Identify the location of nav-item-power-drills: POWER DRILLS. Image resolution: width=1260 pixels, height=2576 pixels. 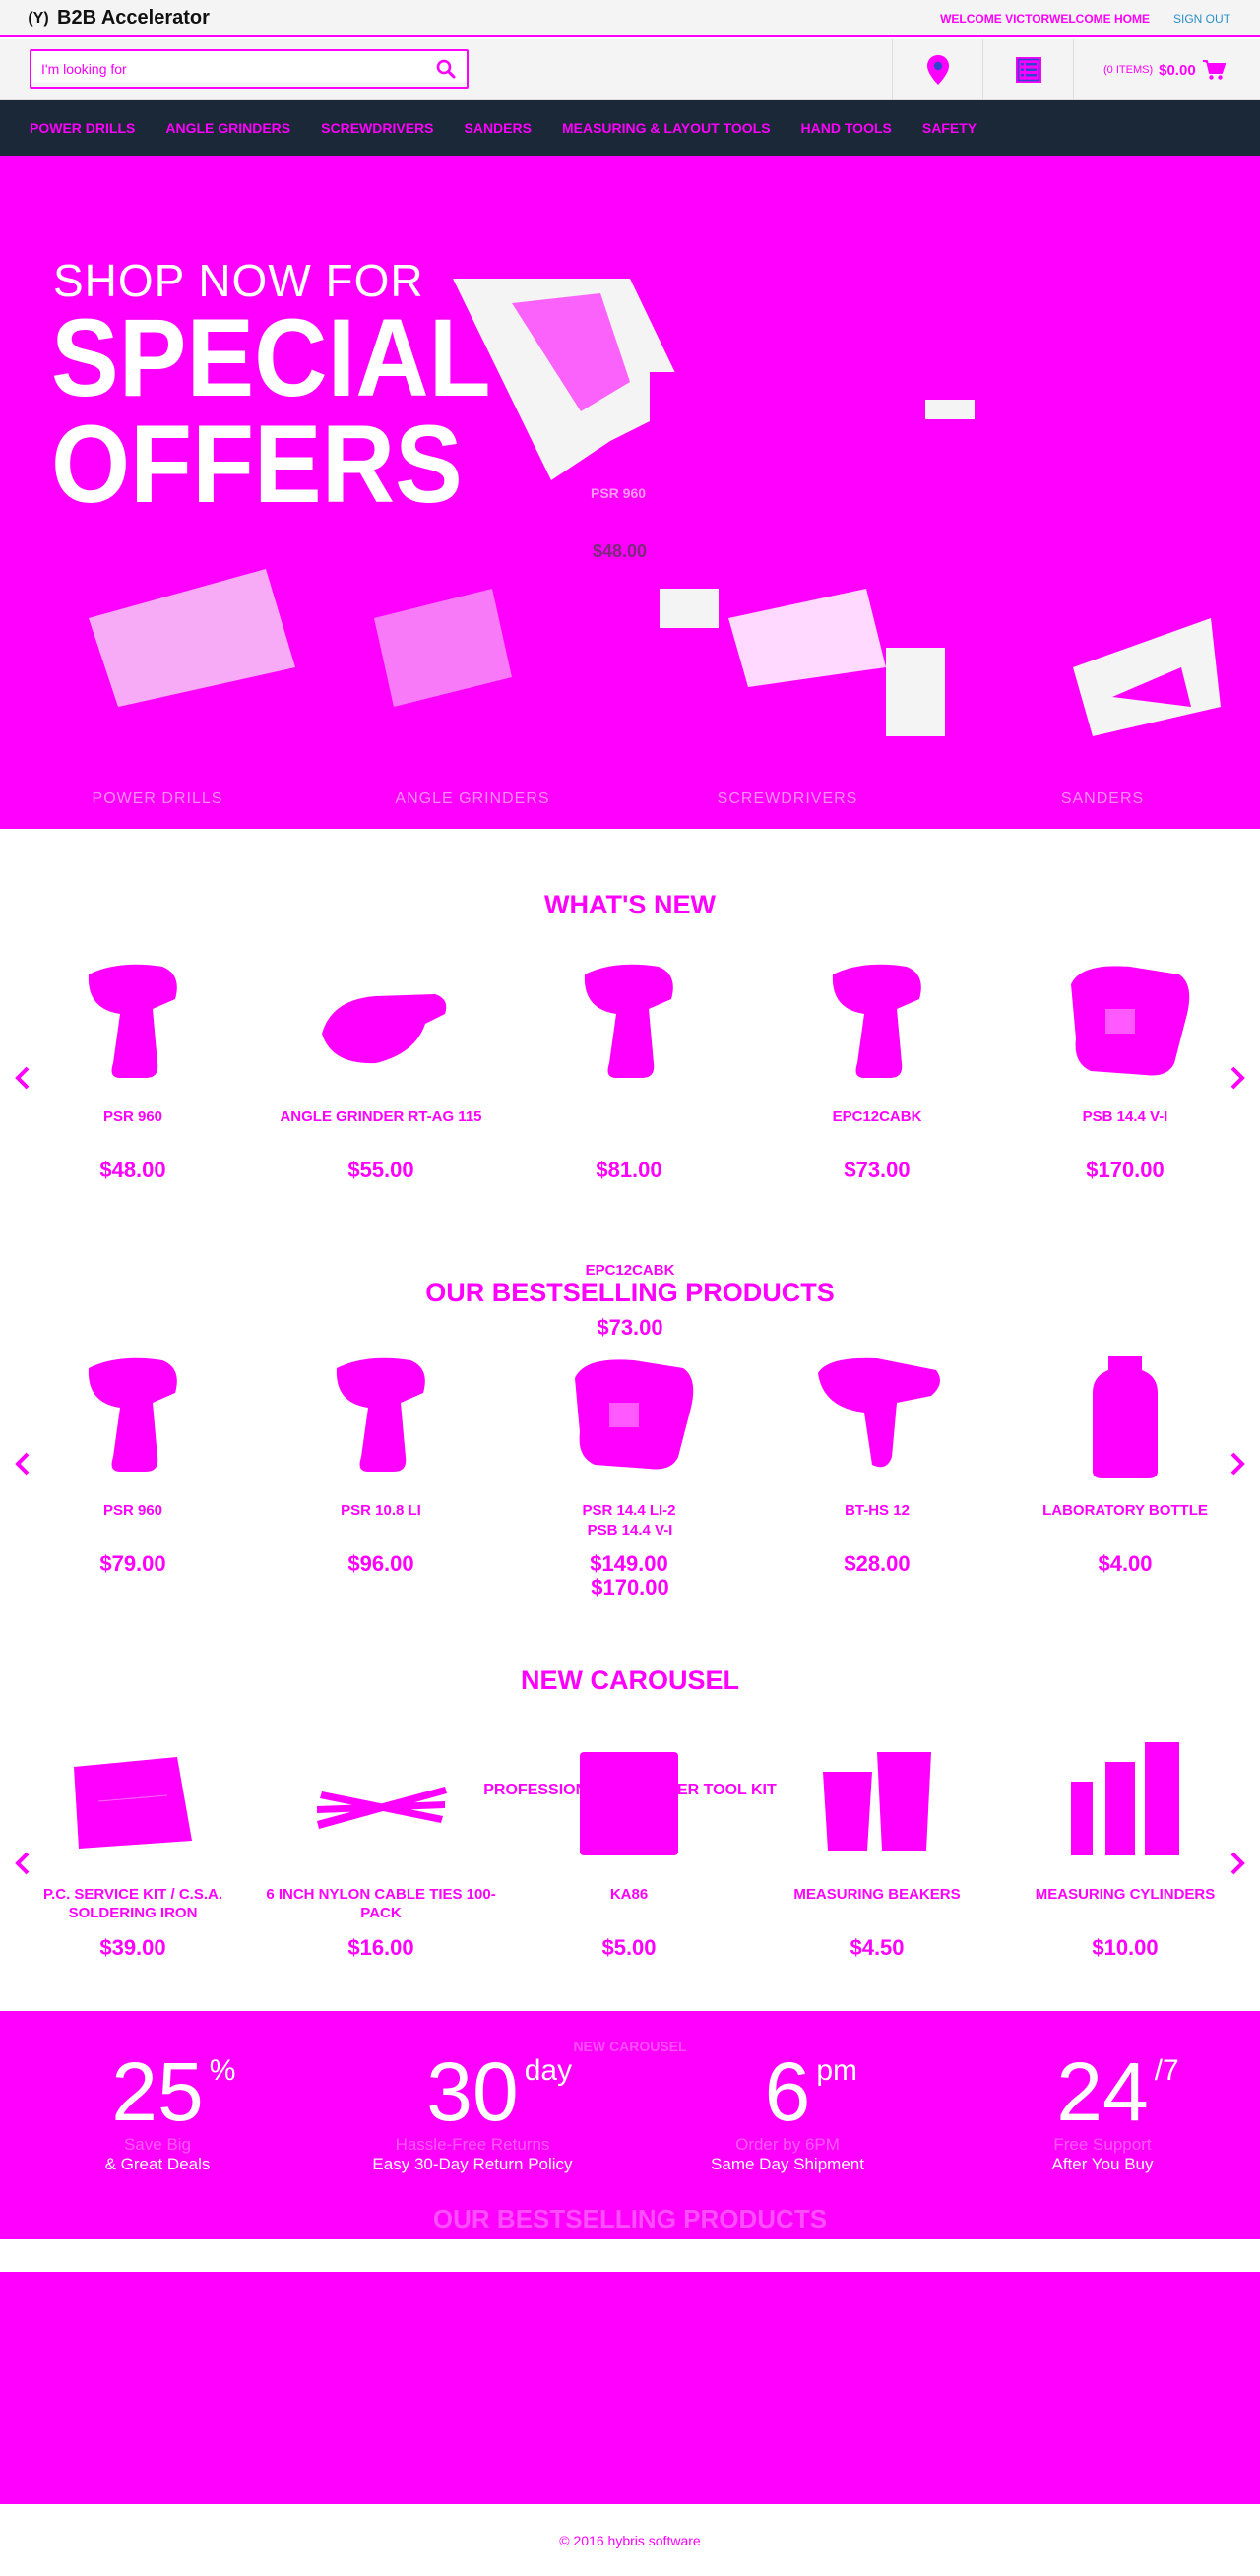
(82, 128).